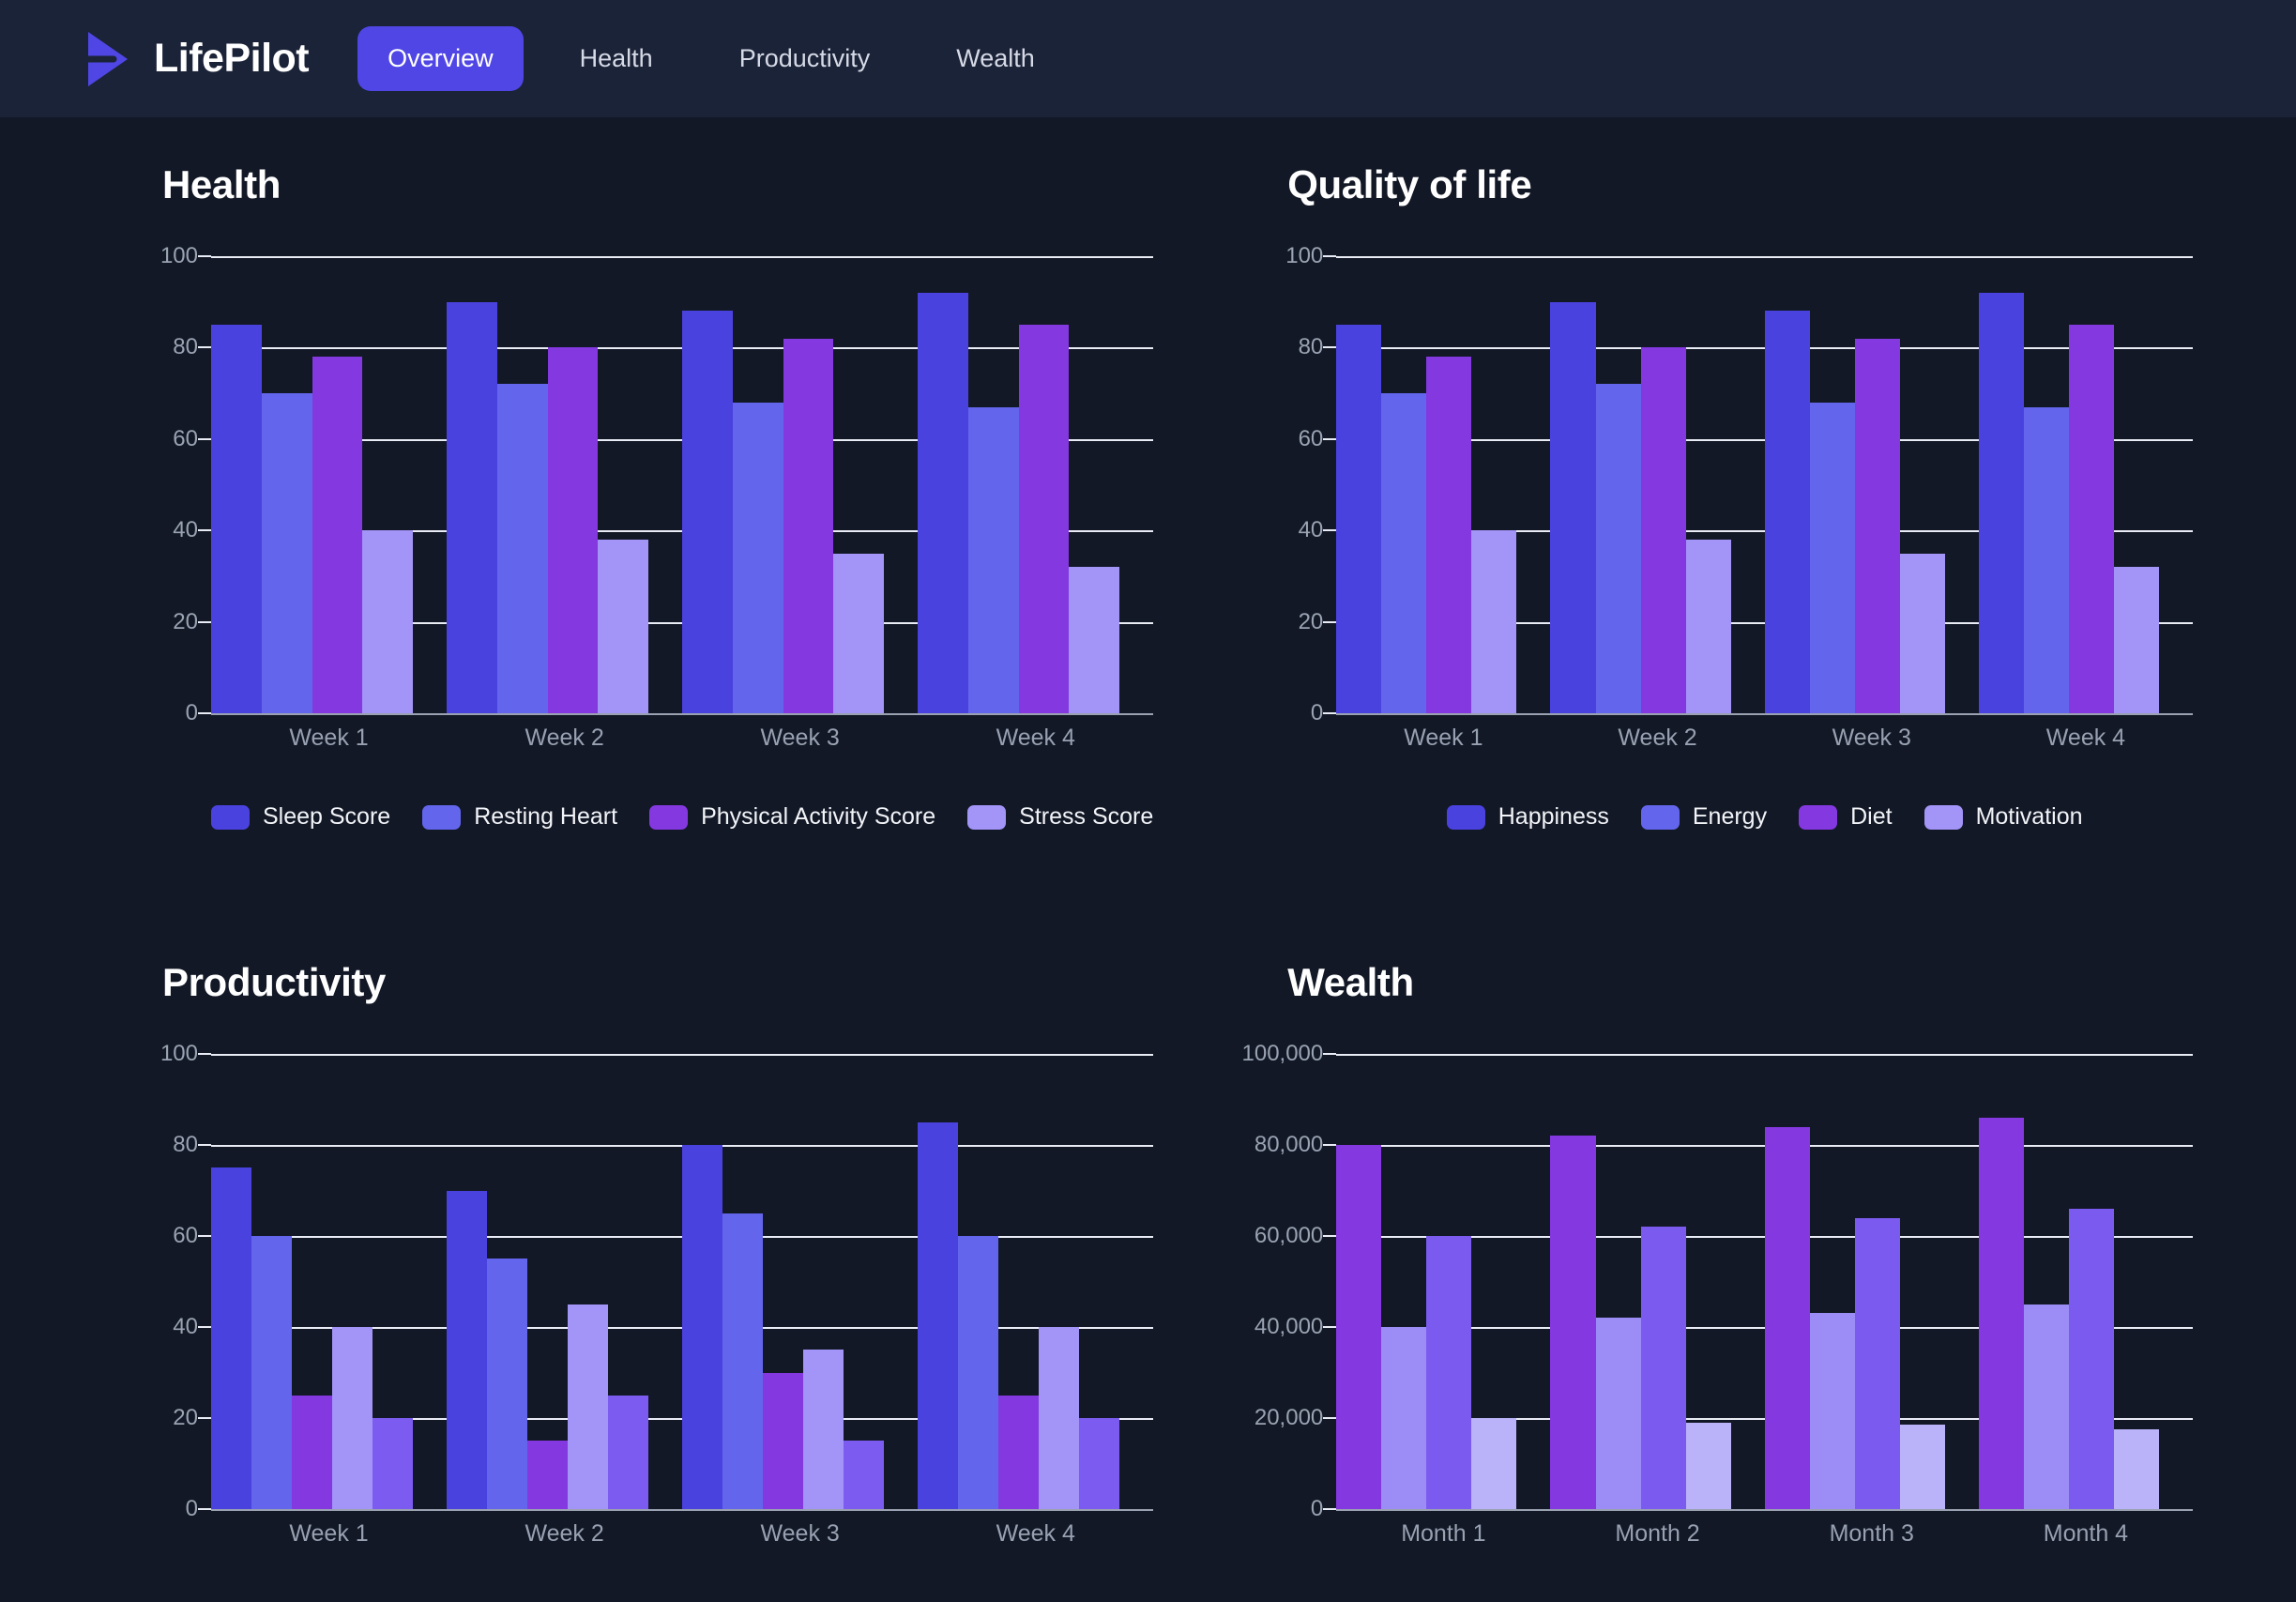  Describe the element at coordinates (792, 817) in the screenshot. I see `legend-item: Physical Activity Score` at that location.